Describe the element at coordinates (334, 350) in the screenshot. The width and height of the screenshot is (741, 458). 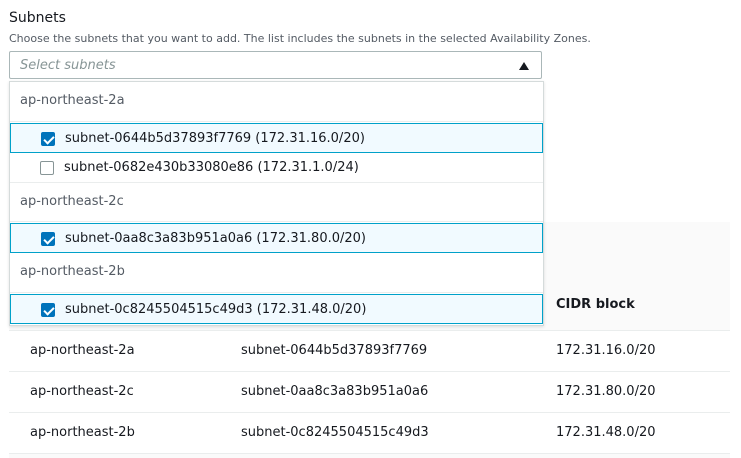
I see `table-cell-subnet: subnet-0644b5d37893f7769` at that location.